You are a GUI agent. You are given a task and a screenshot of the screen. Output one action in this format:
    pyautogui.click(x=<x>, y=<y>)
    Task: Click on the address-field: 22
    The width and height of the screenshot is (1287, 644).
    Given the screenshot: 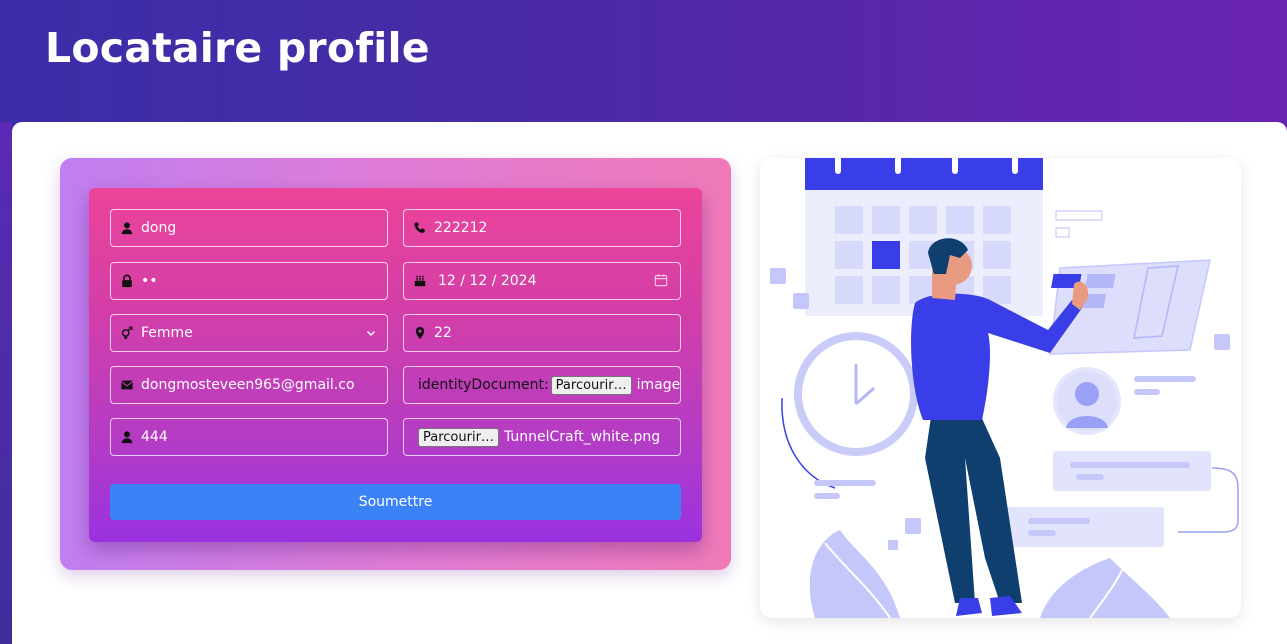 What is the action you would take?
    pyautogui.click(x=542, y=333)
    